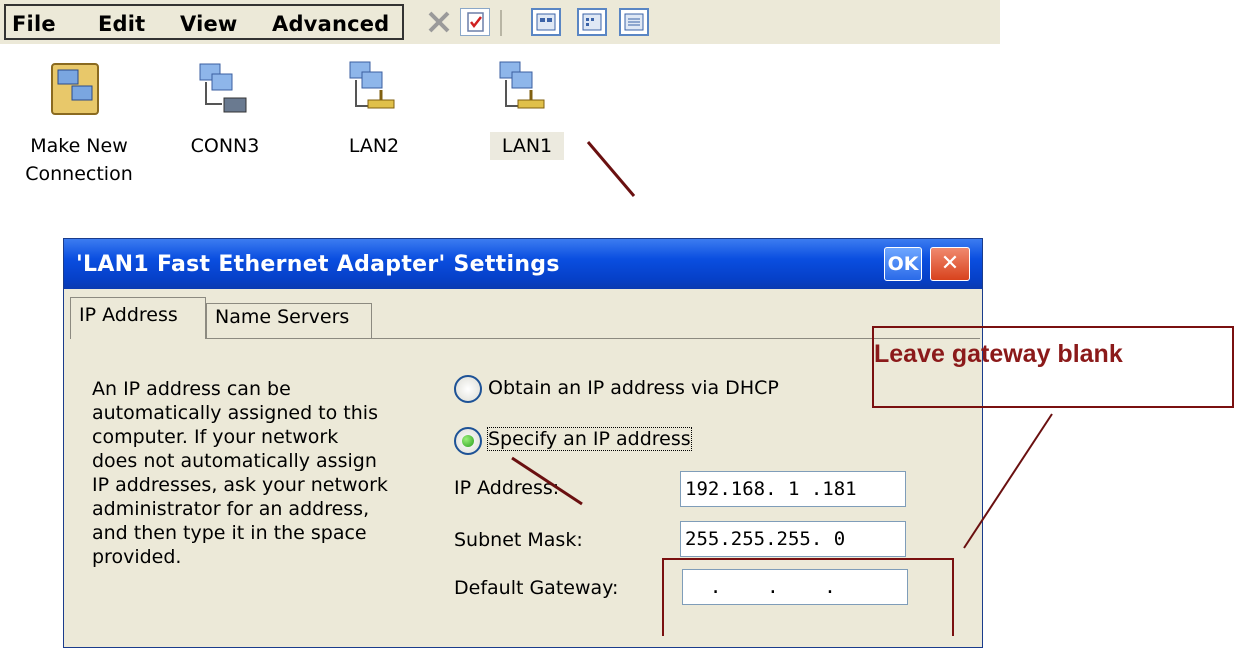 Image resolution: width=1242 pixels, height=659 pixels. Describe the element at coordinates (808, 597) in the screenshot. I see `gateway-highlight-box` at that location.